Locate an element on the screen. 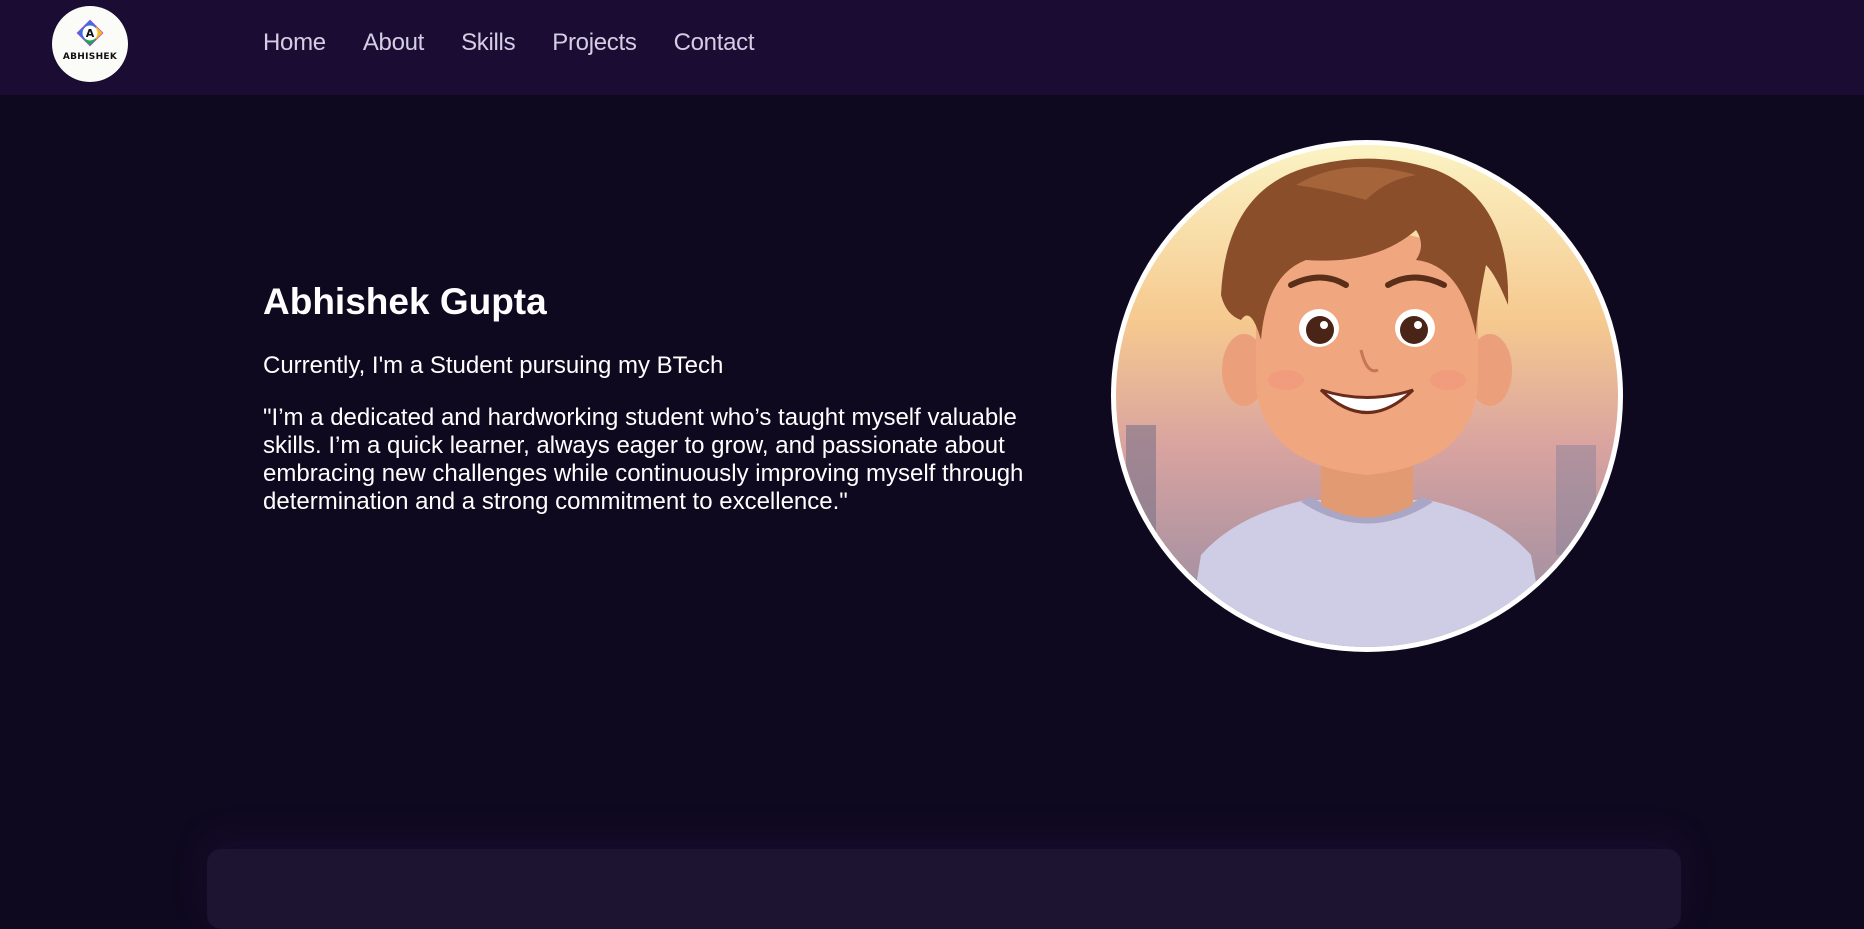  nav-contact: Contact is located at coordinates (714, 43).